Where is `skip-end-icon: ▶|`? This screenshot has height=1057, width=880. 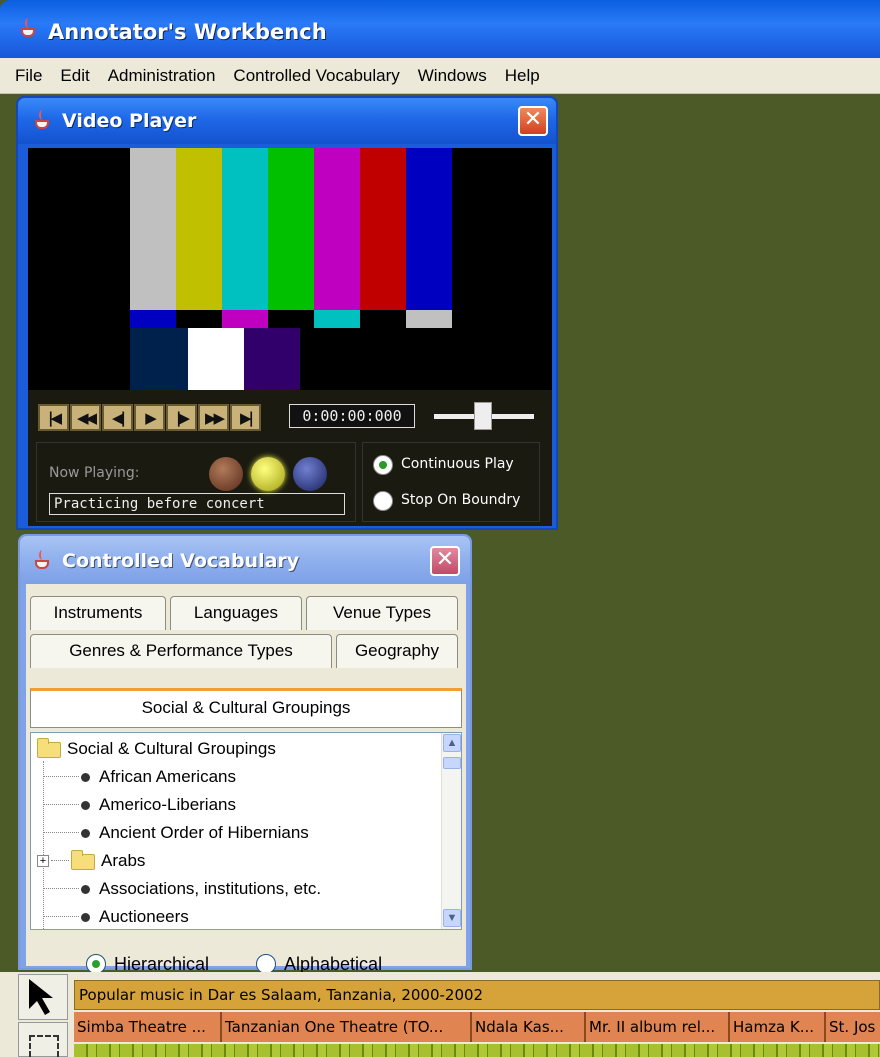 skip-end-icon: ▶| is located at coordinates (246, 417).